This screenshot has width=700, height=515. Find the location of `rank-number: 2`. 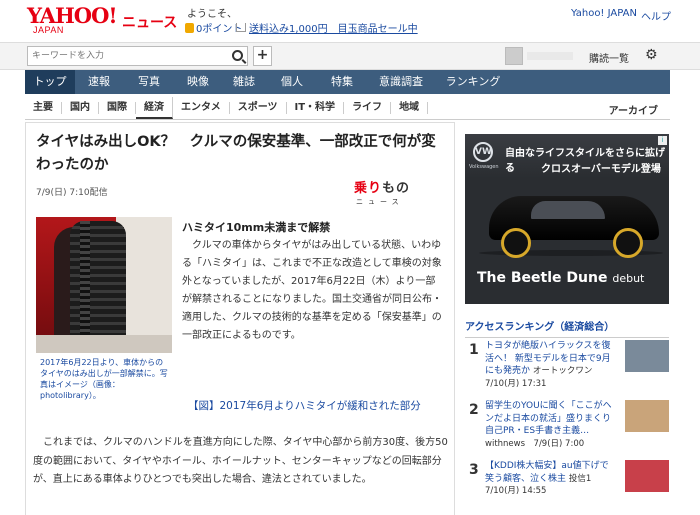

rank-number: 2 is located at coordinates (474, 410).